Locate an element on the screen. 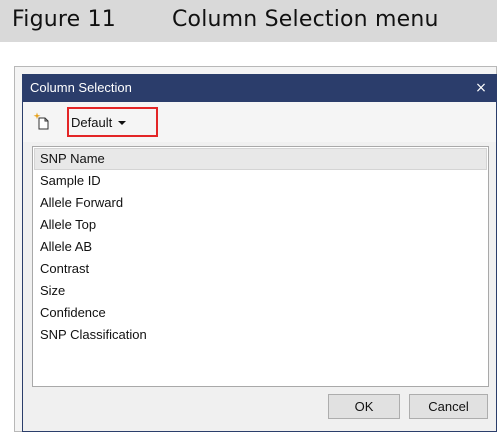  close-button: × is located at coordinates (481, 88).